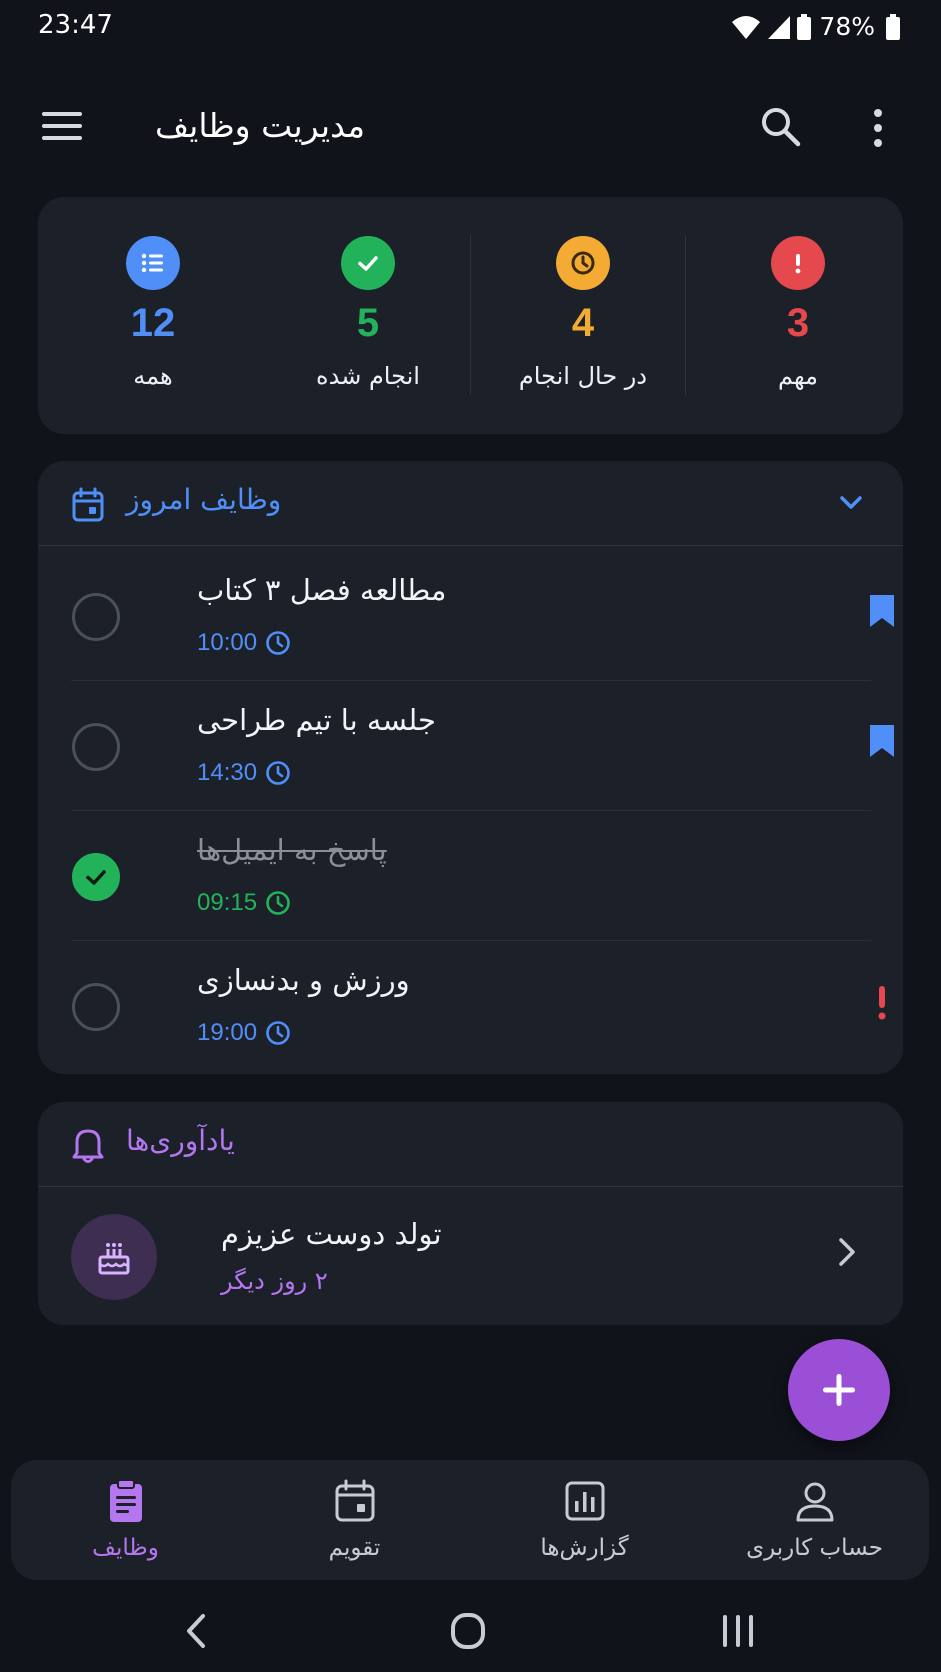 This screenshot has width=941, height=1672. Describe the element at coordinates (153, 376) in the screenshot. I see `stat-label: همه` at that location.